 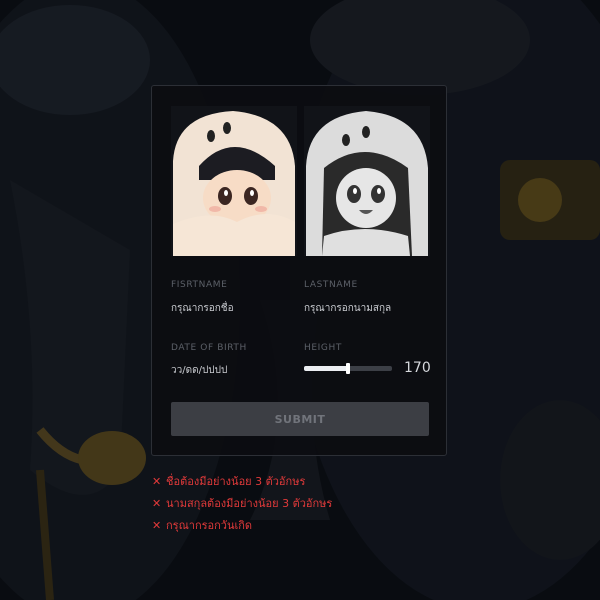 I want to click on error-dob: ✕ กรุณากรอกวันเกิด, so click(x=242, y=525).